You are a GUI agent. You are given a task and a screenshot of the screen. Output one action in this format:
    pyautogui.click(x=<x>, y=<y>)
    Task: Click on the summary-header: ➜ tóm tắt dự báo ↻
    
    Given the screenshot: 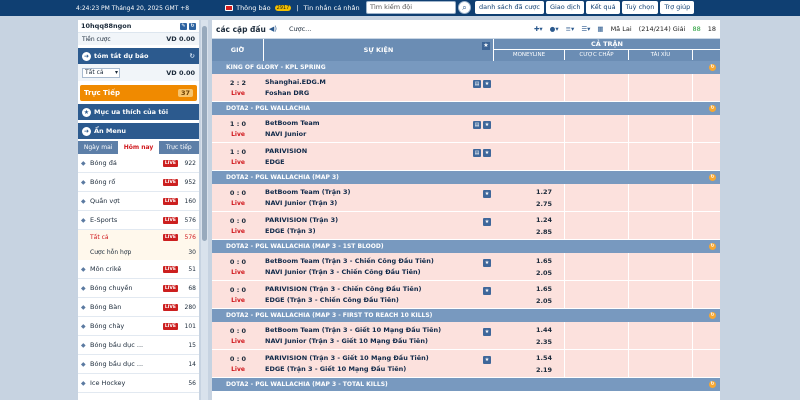 What is the action you would take?
    pyautogui.click(x=138, y=56)
    